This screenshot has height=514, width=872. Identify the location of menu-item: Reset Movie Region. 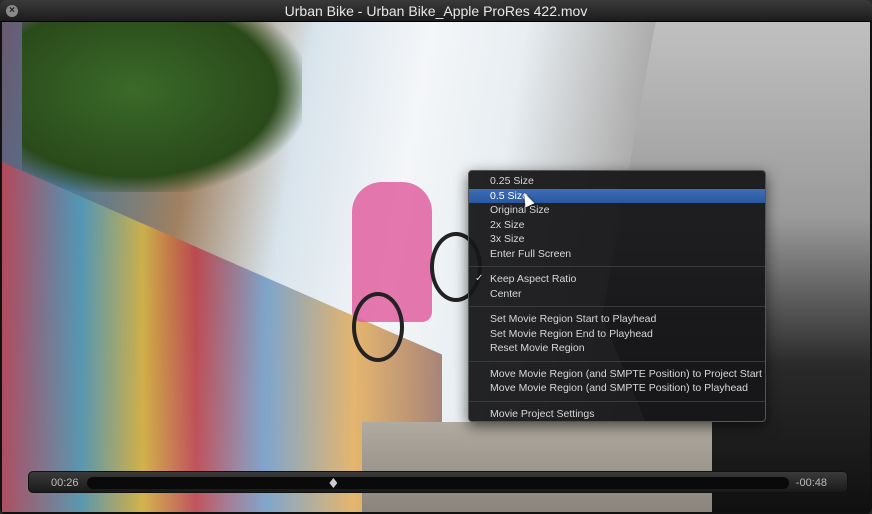
(617, 348).